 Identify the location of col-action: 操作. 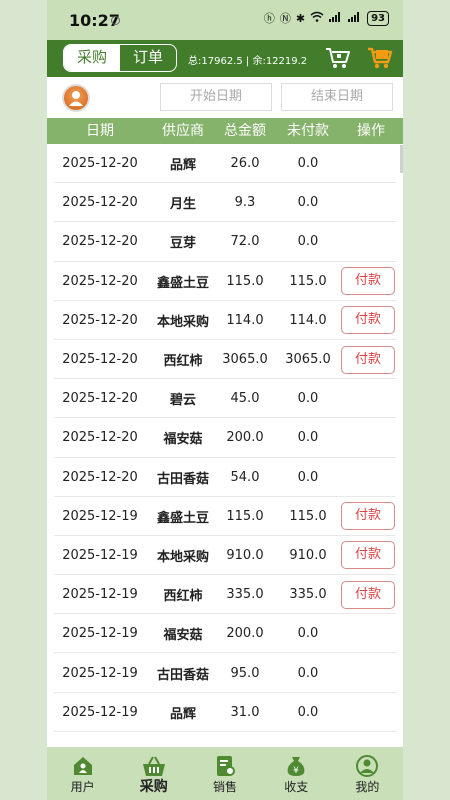
(371, 131).